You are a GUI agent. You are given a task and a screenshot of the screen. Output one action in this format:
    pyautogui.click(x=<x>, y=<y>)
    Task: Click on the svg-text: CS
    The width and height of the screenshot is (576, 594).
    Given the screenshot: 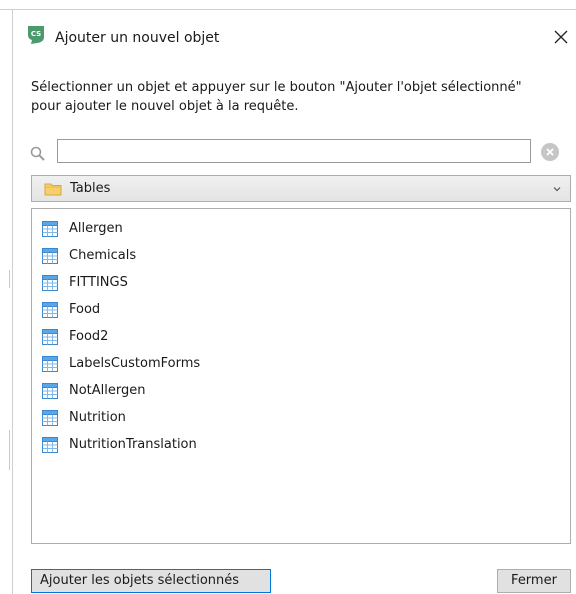 What is the action you would take?
    pyautogui.click(x=36, y=34)
    